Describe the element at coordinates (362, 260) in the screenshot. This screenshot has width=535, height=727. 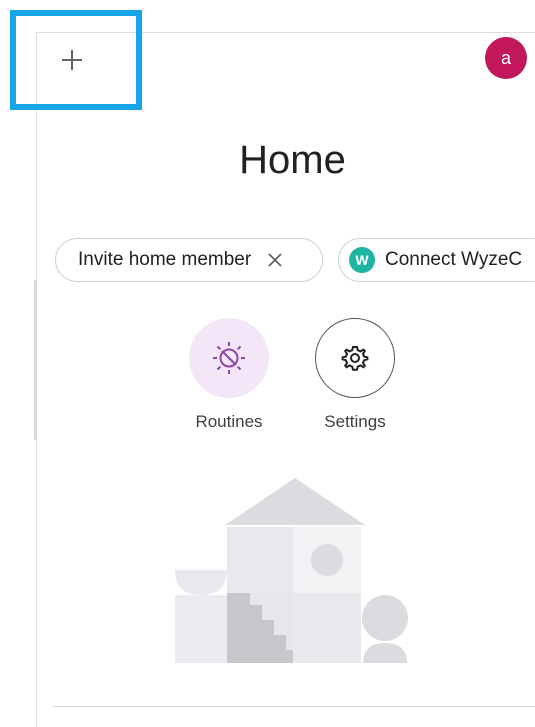
I see `wyze-logo-icon: W` at that location.